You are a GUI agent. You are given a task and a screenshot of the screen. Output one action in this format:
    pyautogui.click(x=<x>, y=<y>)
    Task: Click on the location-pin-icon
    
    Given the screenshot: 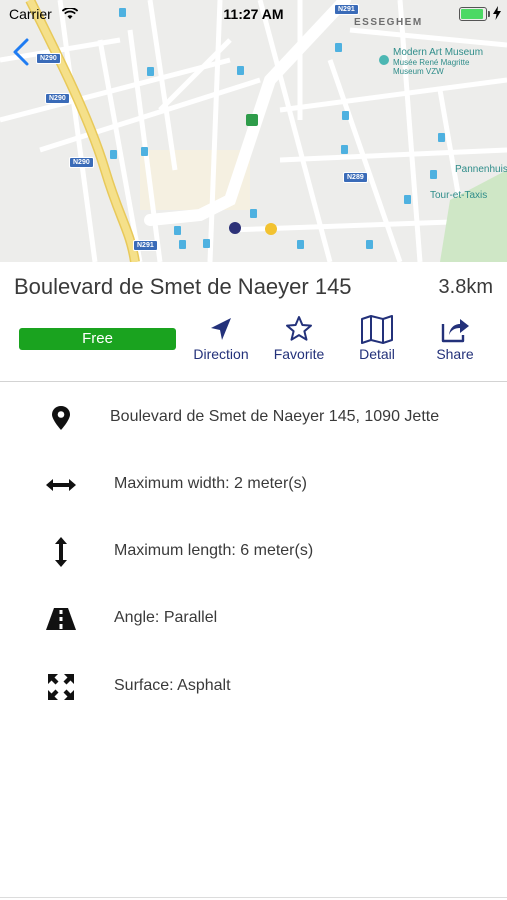 What is the action you would take?
    pyautogui.click(x=61, y=418)
    